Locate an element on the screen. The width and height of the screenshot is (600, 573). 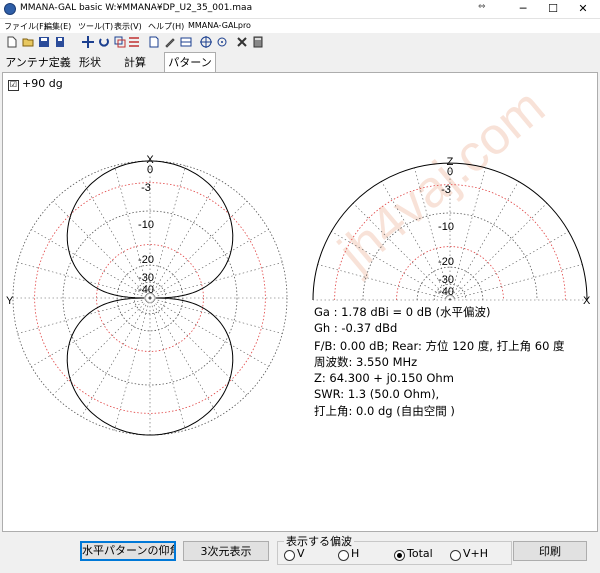
axis-label-y-left: Y is located at coordinates (10, 301).